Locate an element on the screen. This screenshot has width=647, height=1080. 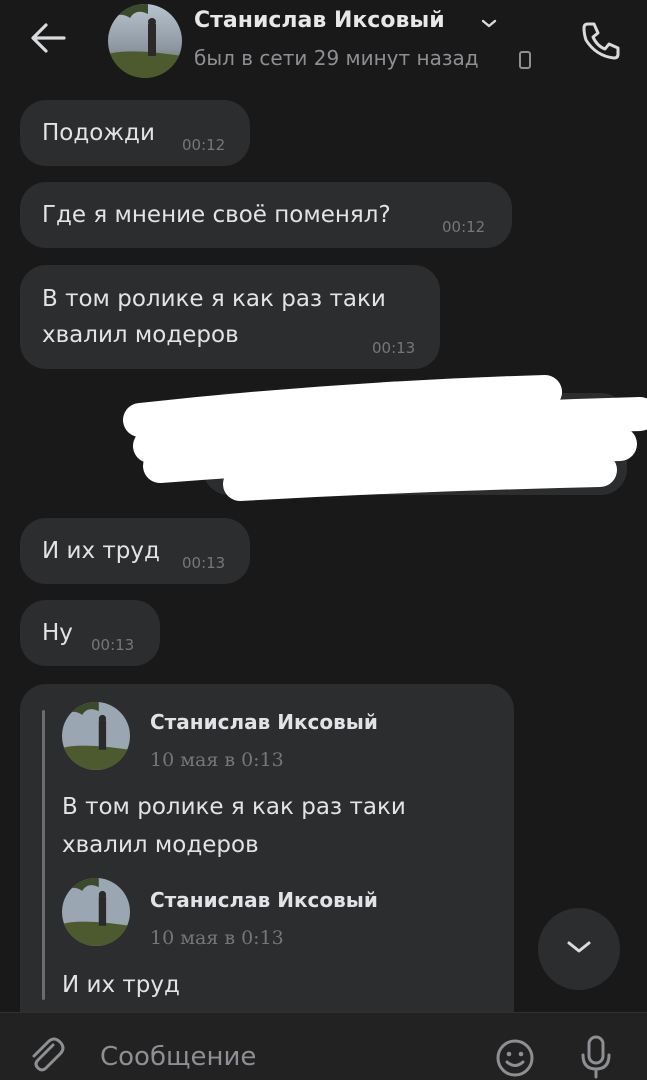
message-text: И их труд is located at coordinates (101, 551).